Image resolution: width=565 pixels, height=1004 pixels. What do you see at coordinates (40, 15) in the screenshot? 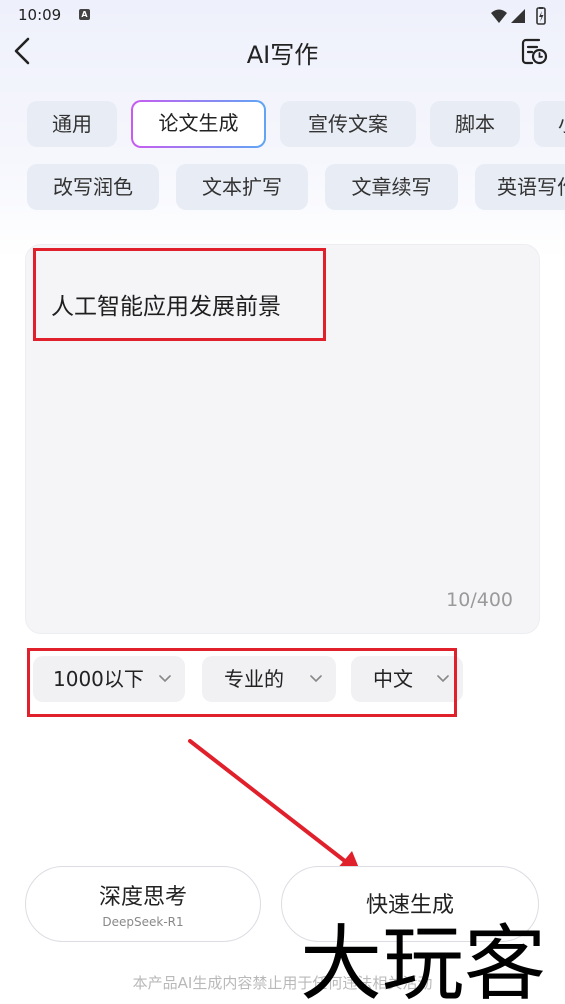
I see `status-time: 10:09` at bounding box center [40, 15].